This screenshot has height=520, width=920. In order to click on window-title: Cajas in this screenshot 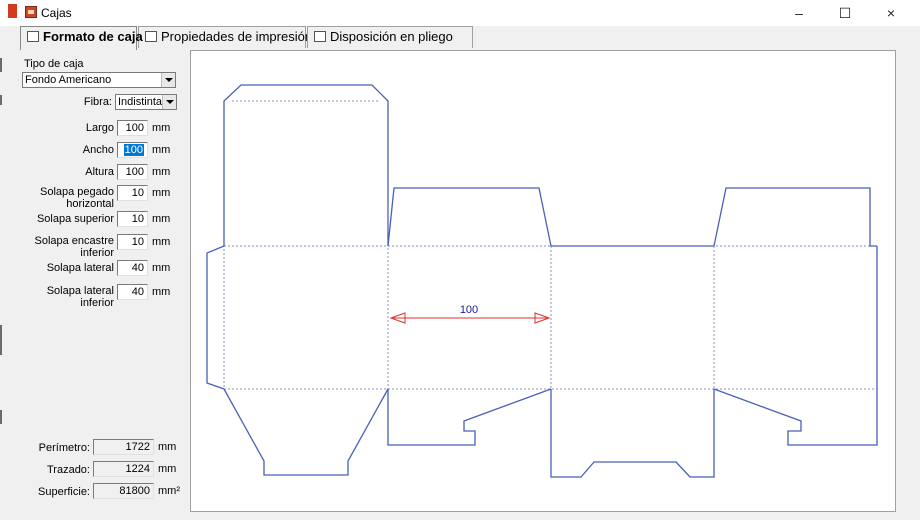, I will do `click(56, 13)`.